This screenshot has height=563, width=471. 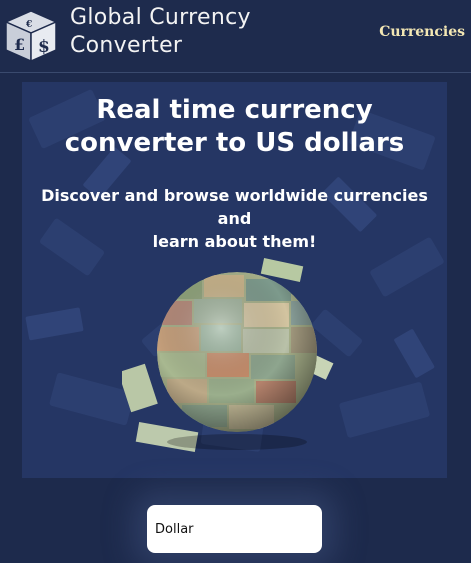 I want to click on currency-search-container, so click(x=234, y=529).